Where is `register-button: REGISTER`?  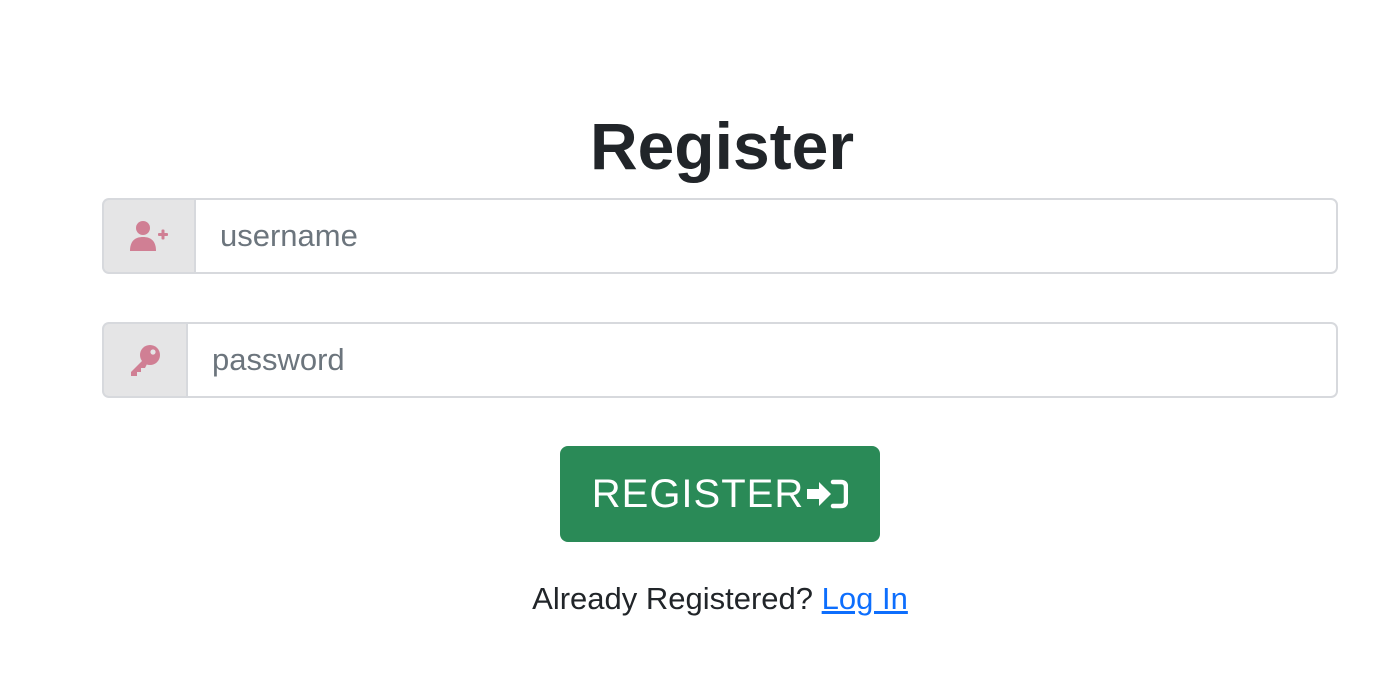
register-button: REGISTER is located at coordinates (720, 494).